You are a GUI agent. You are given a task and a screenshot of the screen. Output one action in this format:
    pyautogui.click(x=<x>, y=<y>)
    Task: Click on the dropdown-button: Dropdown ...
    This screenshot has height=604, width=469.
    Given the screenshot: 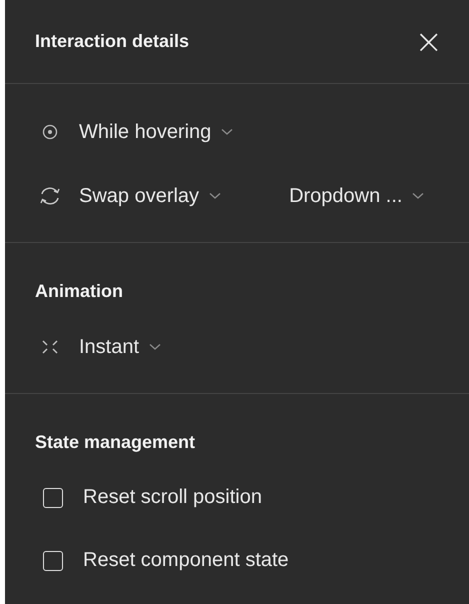 What is the action you would take?
    pyautogui.click(x=356, y=196)
    